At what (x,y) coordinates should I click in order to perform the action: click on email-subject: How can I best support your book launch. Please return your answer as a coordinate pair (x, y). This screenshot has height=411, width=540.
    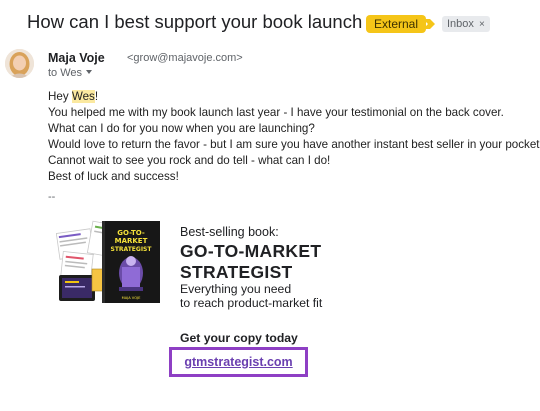
    Looking at the image, I should click on (195, 21).